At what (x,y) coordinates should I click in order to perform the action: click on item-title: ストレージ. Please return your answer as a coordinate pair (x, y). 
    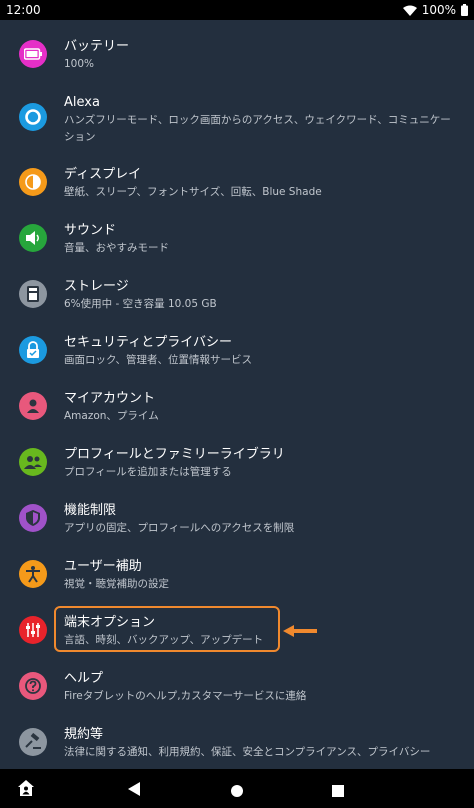
    Looking at the image, I should click on (96, 286).